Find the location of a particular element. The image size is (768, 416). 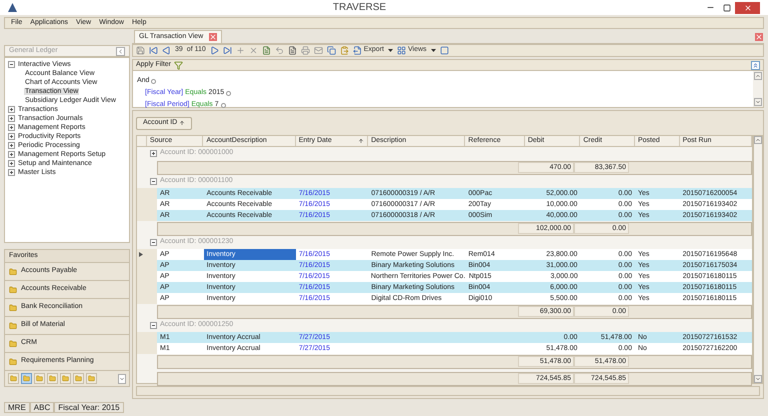

preview-icon is located at coordinates (292, 50).